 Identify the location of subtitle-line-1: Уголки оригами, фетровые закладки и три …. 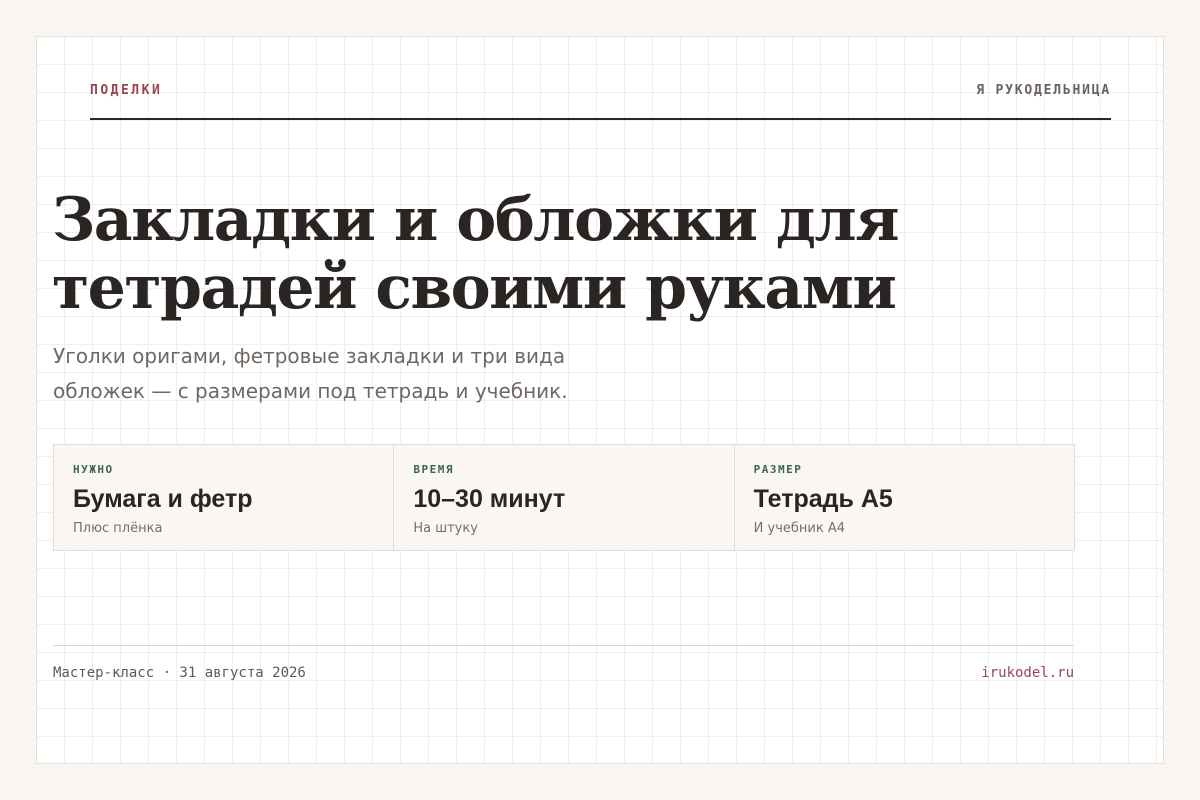
(309, 356).